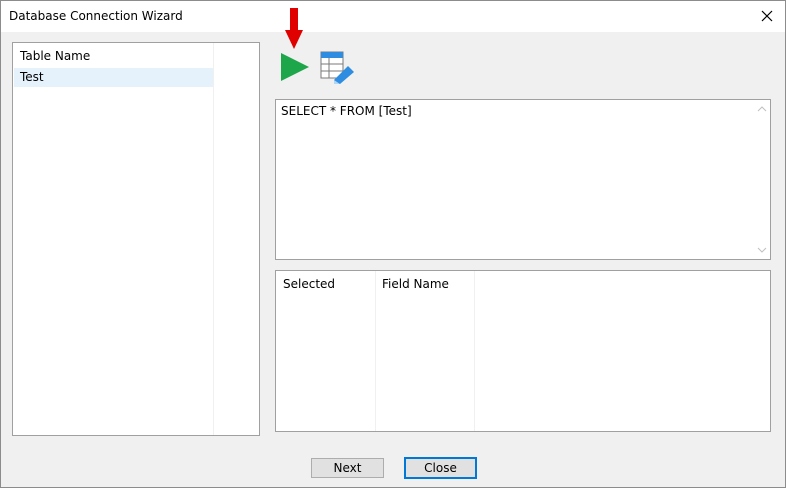  I want to click on close-icon, so click(767, 16).